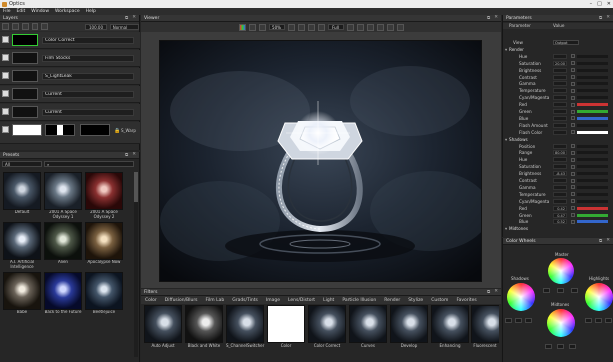  Describe the element at coordinates (21, 11) in the screenshot. I see `menu-edit: Edit` at that location.